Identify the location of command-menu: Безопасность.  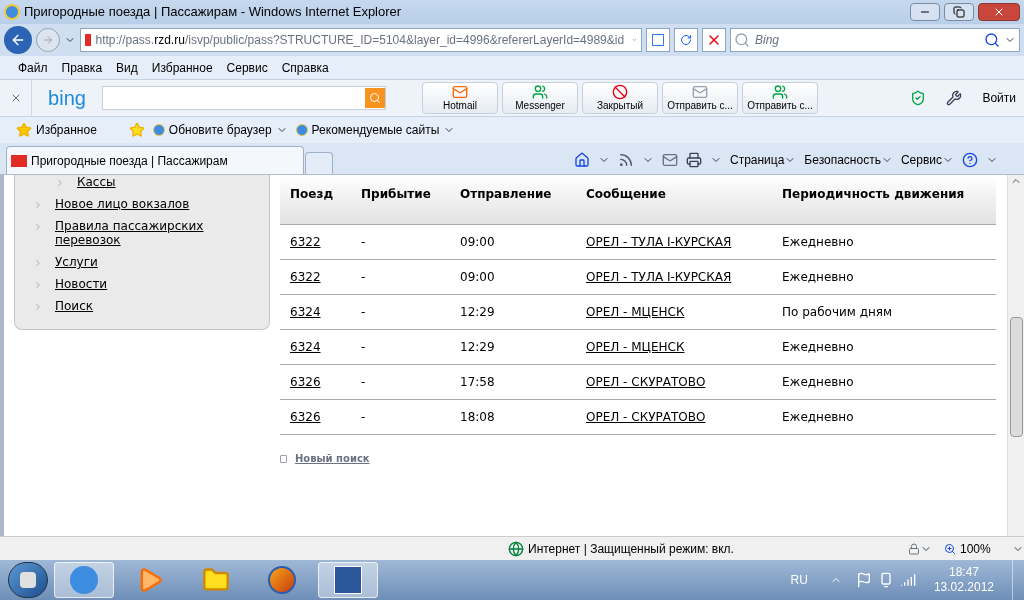
(848, 160).